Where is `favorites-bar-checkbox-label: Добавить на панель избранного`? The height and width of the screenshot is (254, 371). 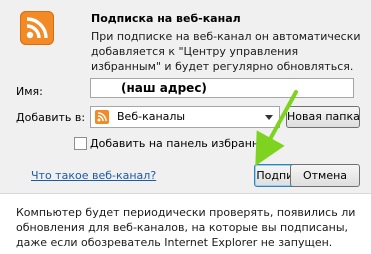 favorites-bar-checkbox-label: Добавить на панель избранного is located at coordinates (184, 143).